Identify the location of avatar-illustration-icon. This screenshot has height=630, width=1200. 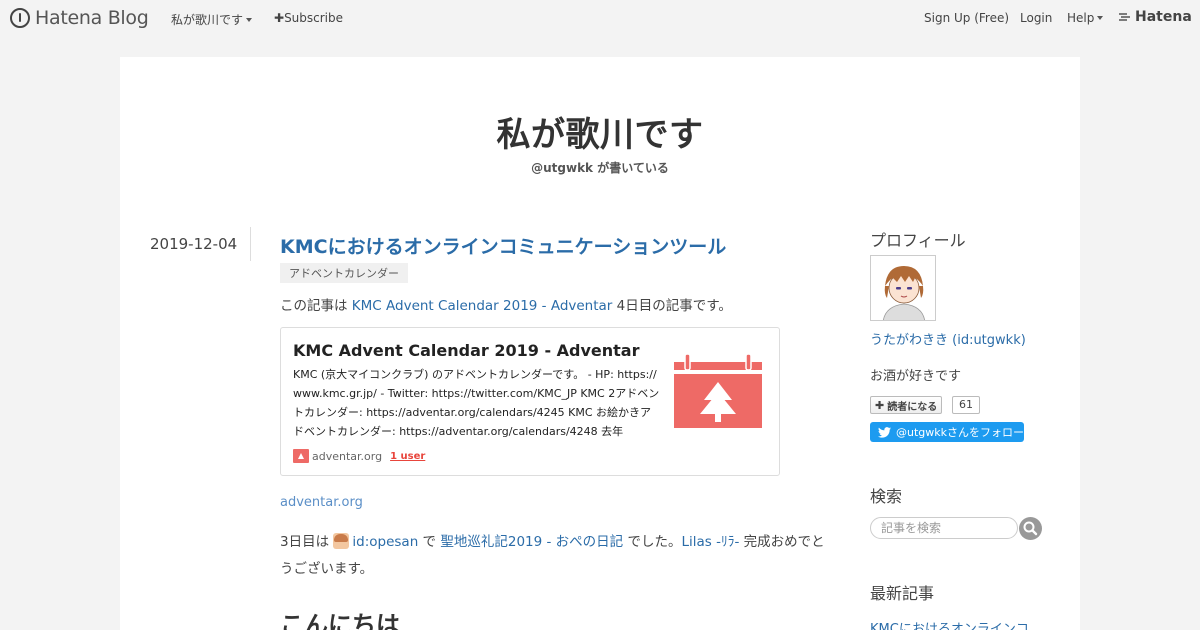
(903, 288).